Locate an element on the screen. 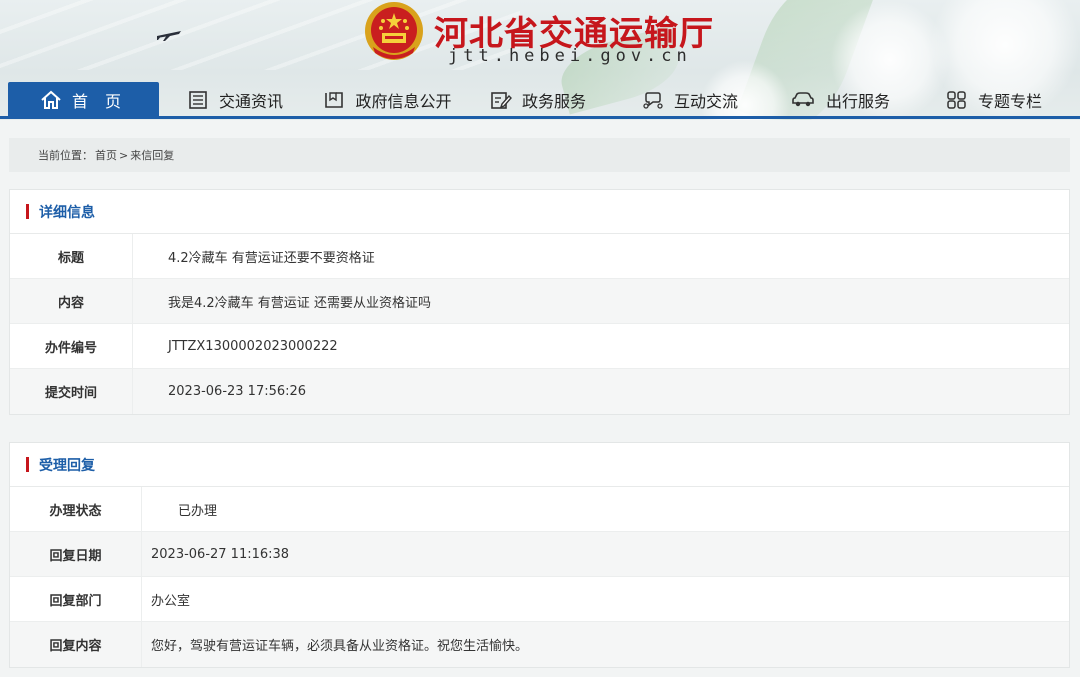 This screenshot has width=1080, height=677. nav-item-label: 政务服务 is located at coordinates (553, 101).